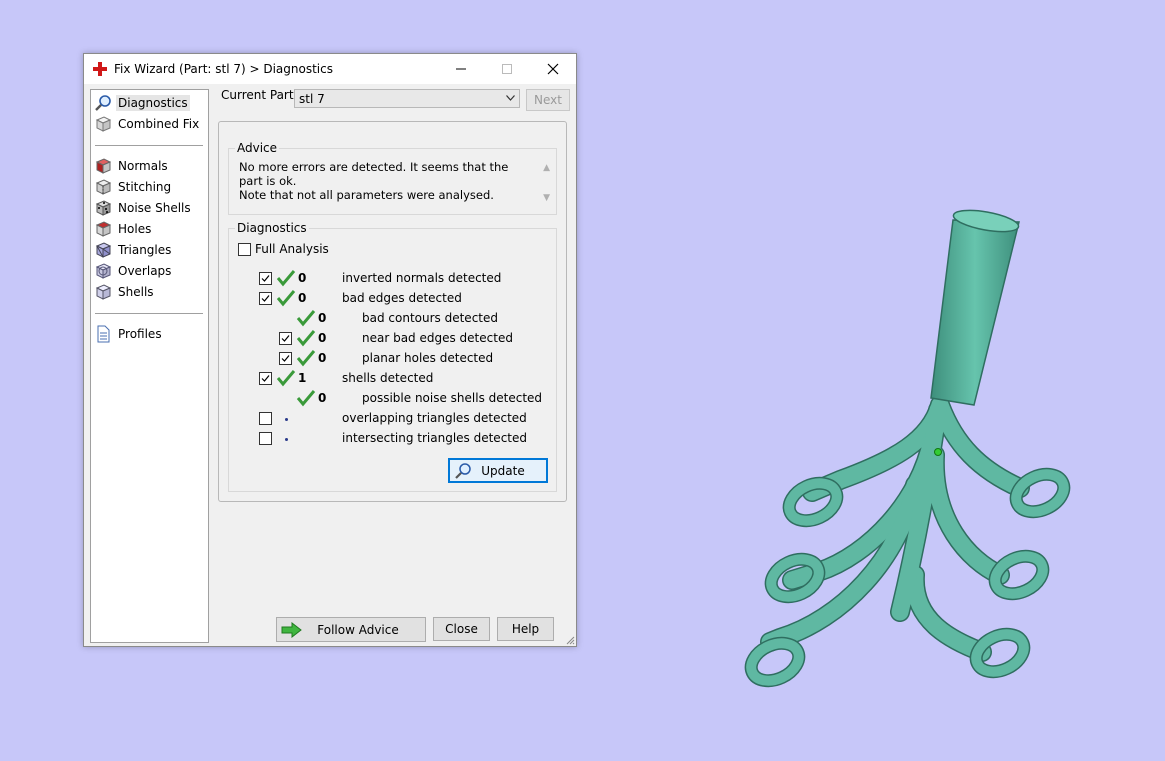  What do you see at coordinates (312, 99) in the screenshot?
I see `current-part-value: stl 7` at bounding box center [312, 99].